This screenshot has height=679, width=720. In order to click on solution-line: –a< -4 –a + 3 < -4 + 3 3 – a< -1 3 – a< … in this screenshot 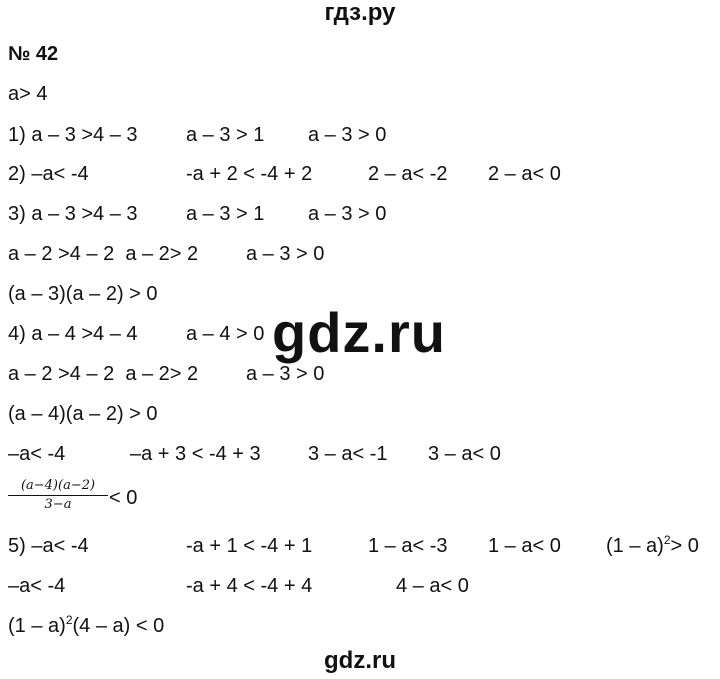, I will do `click(364, 454)`.